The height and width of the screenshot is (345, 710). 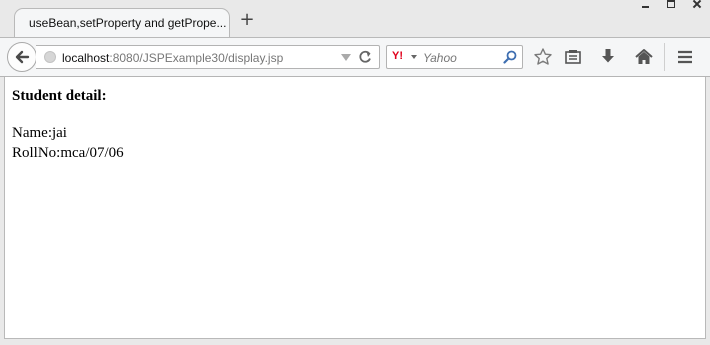 I want to click on reload-icon, so click(x=365, y=57).